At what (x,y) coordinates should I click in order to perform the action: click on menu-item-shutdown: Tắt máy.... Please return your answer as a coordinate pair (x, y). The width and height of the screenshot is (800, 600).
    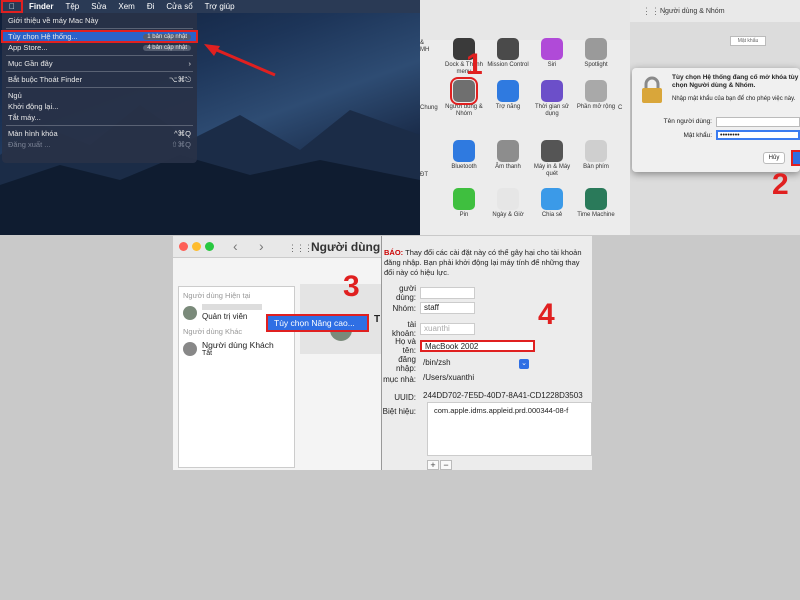
    Looking at the image, I should click on (99, 117).